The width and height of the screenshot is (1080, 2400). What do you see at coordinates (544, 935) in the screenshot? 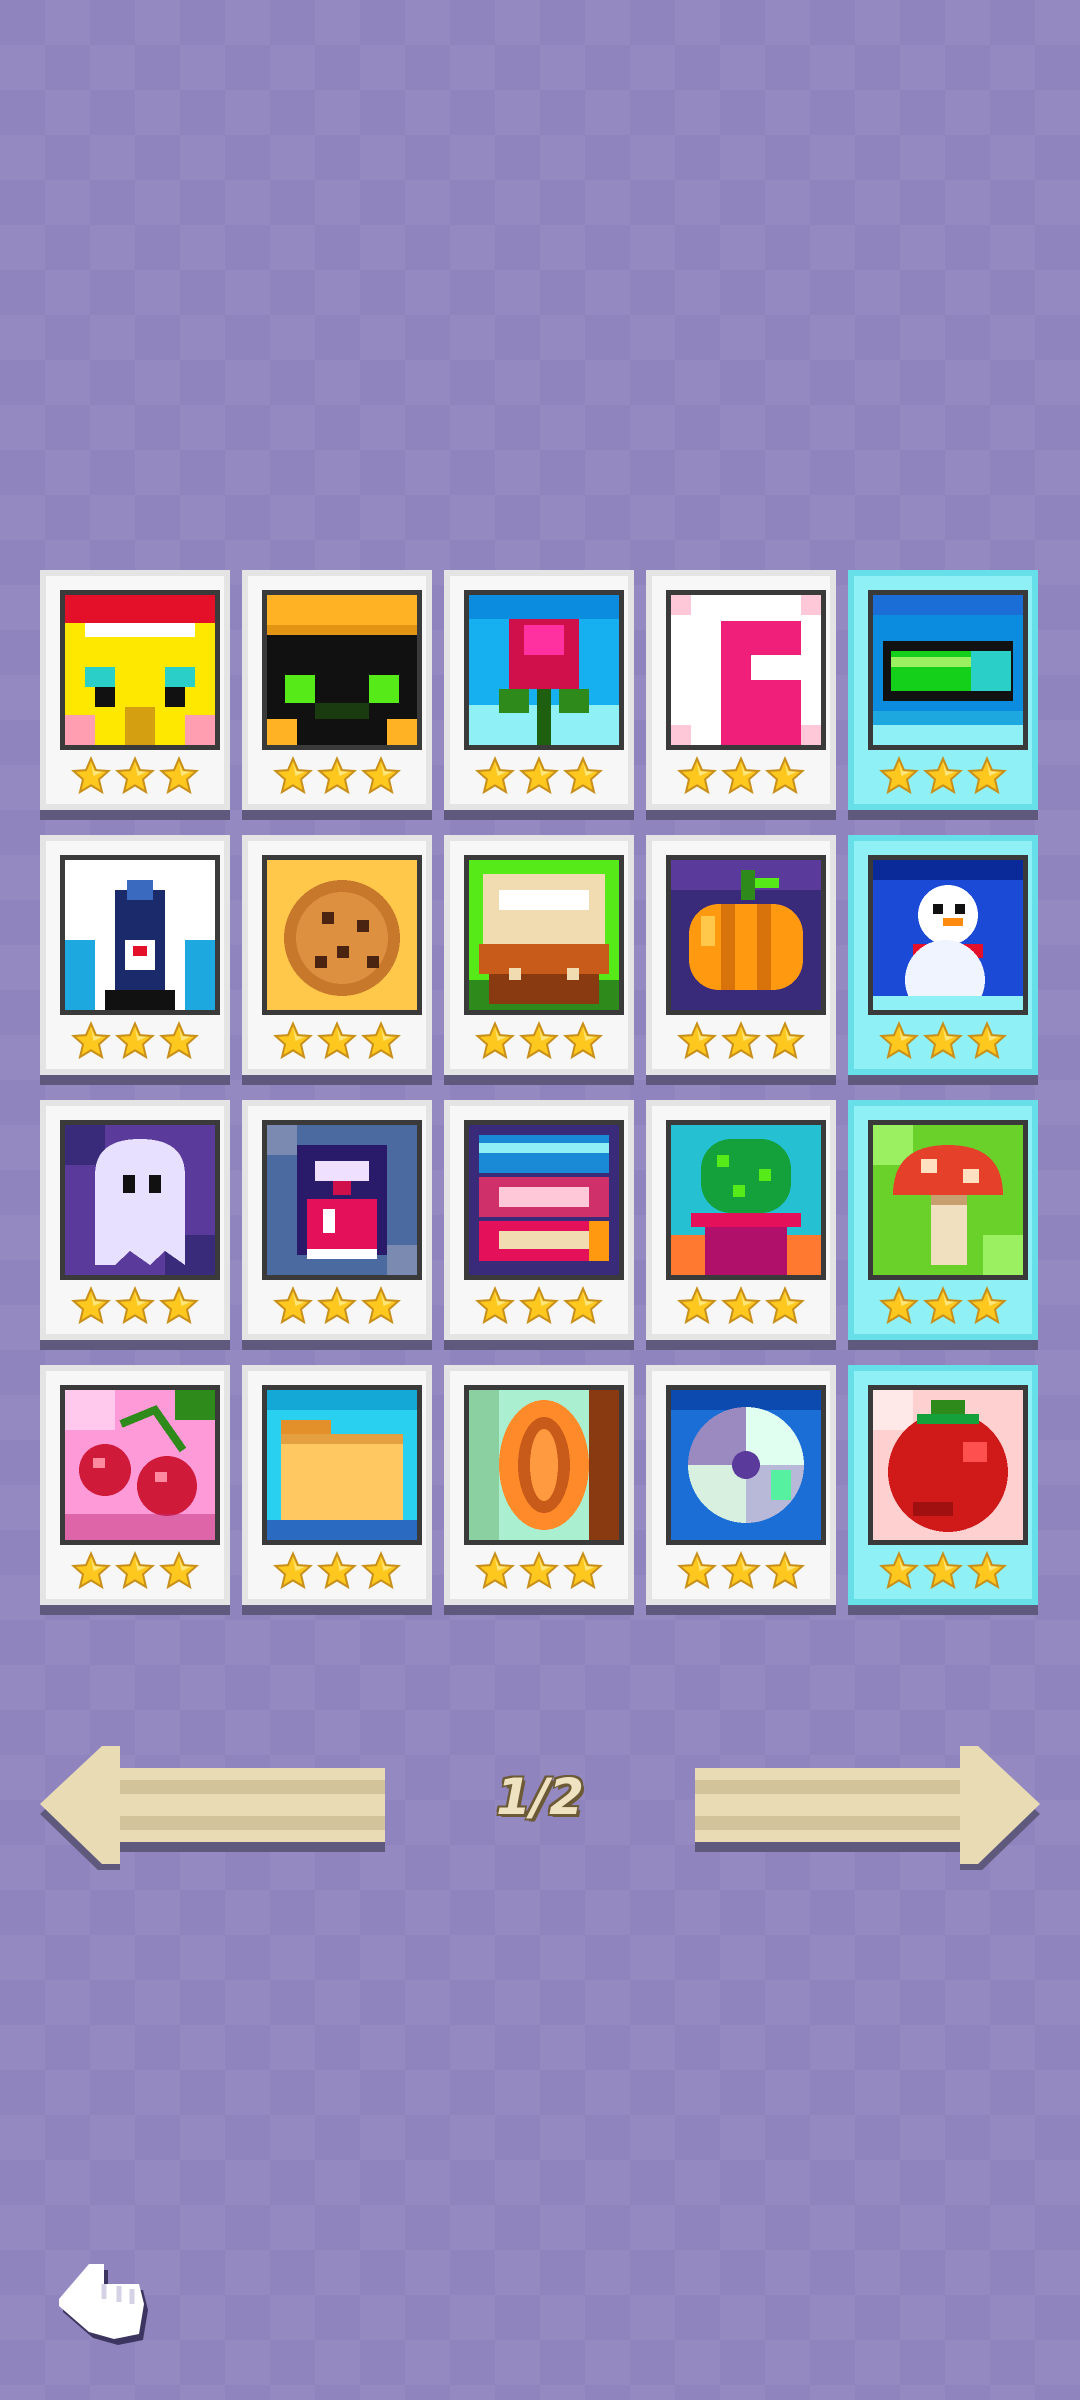
I see `pixel-burger-icon` at bounding box center [544, 935].